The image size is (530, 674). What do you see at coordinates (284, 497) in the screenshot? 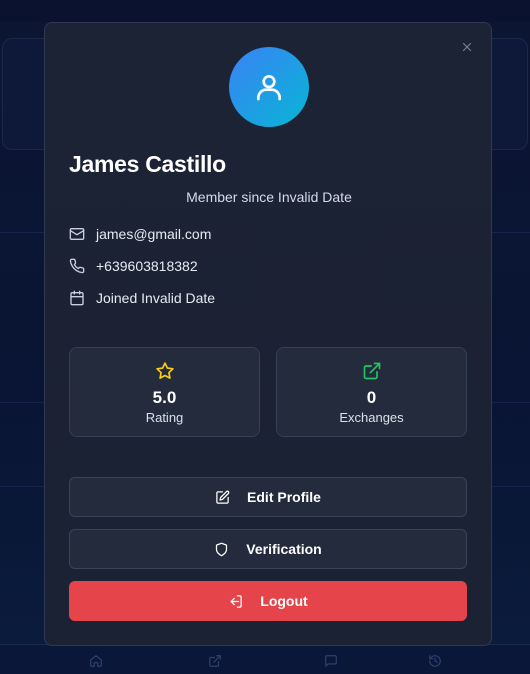
I see `edit-profile-label: Edit Profile` at bounding box center [284, 497].